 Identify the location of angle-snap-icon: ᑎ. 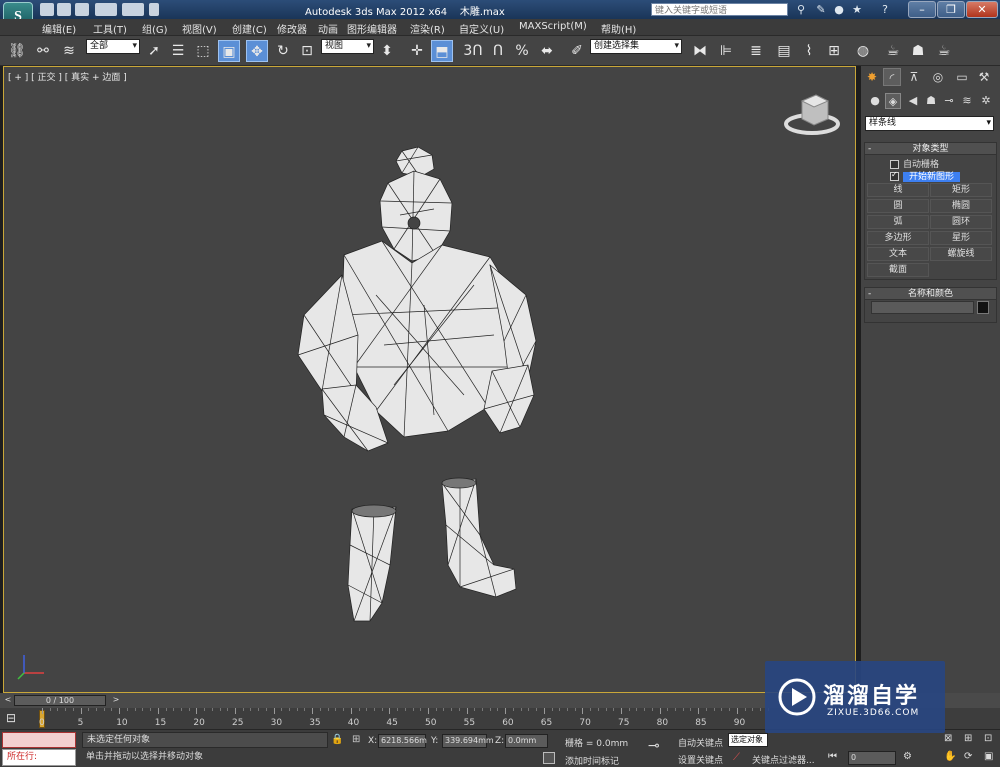
(498, 51).